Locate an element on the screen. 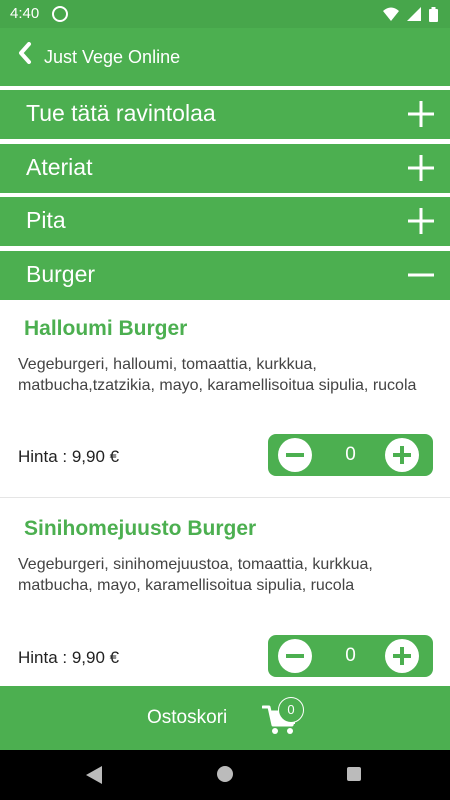  section-pita: Pita is located at coordinates (225, 221).